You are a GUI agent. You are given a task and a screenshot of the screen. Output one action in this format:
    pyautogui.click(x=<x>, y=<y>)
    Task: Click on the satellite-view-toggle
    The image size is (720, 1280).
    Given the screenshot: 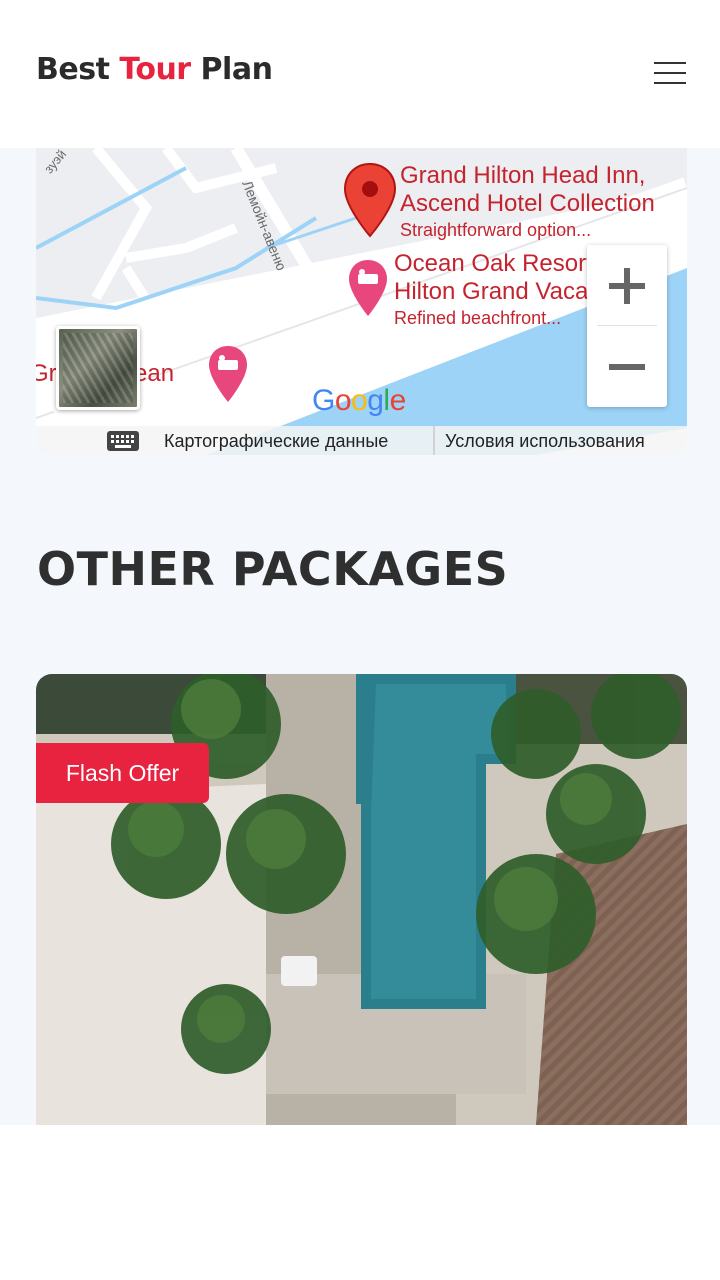 What is the action you would take?
    pyautogui.click(x=98, y=368)
    